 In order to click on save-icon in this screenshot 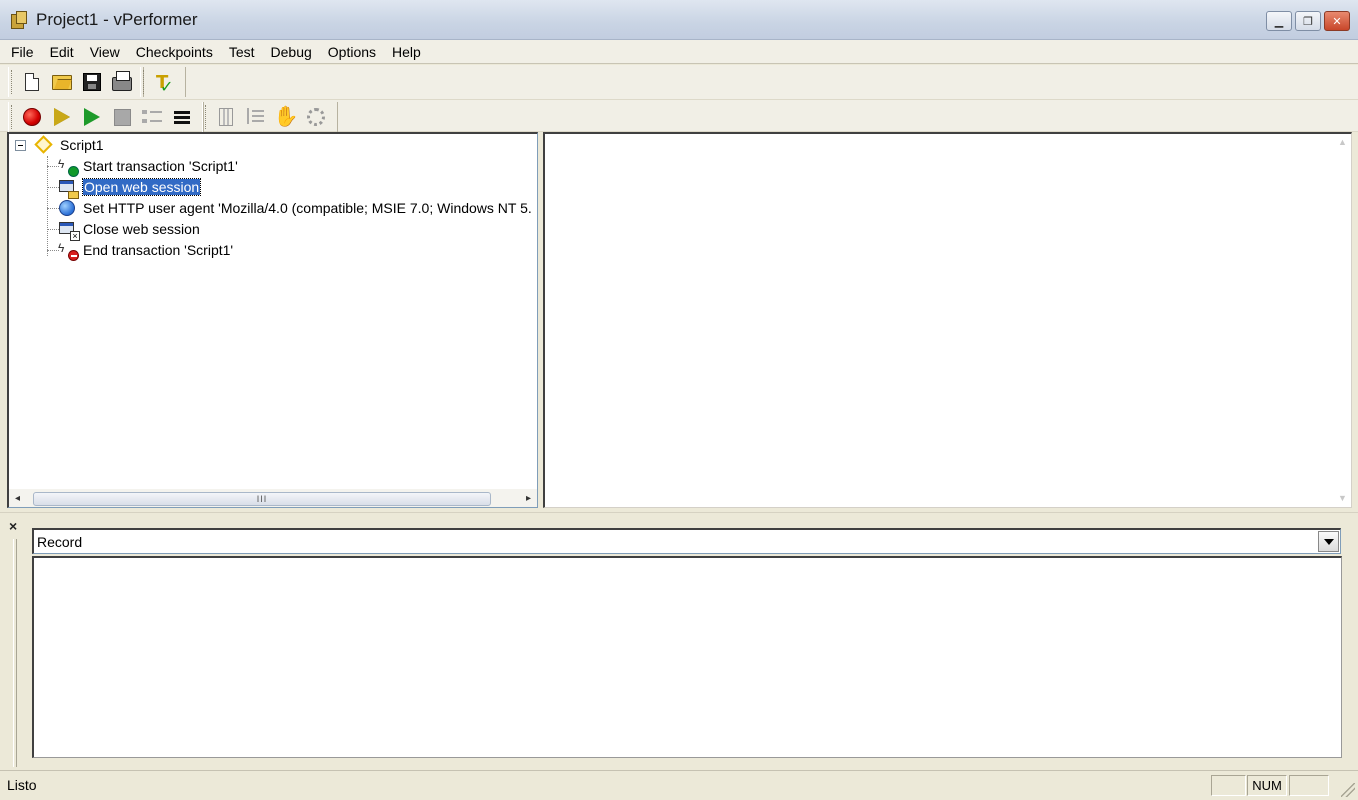, I will do `click(92, 82)`.